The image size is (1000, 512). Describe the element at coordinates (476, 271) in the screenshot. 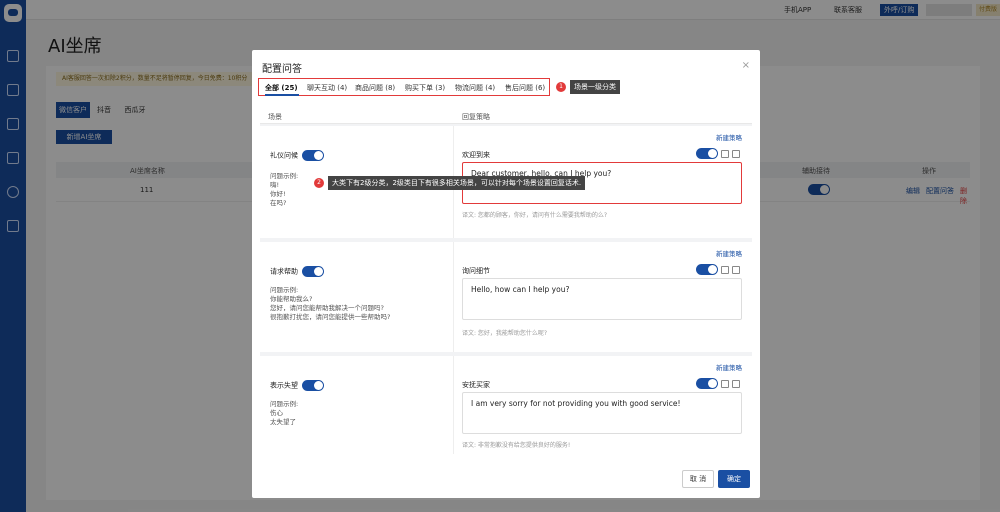

I see `strategy-name: 询问细节` at that location.